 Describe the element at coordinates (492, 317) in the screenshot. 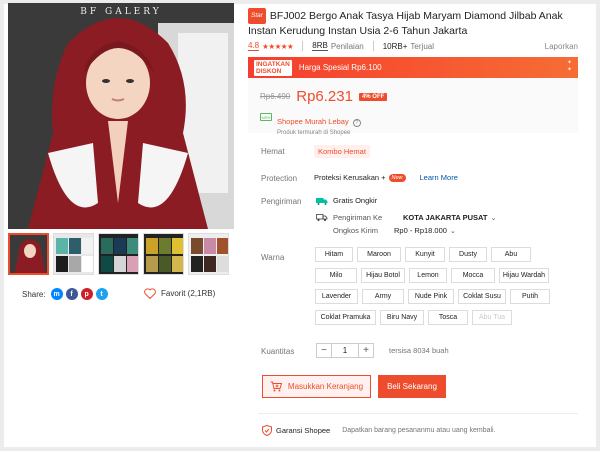

I see `variant-option-disabled: Abu Tua` at that location.